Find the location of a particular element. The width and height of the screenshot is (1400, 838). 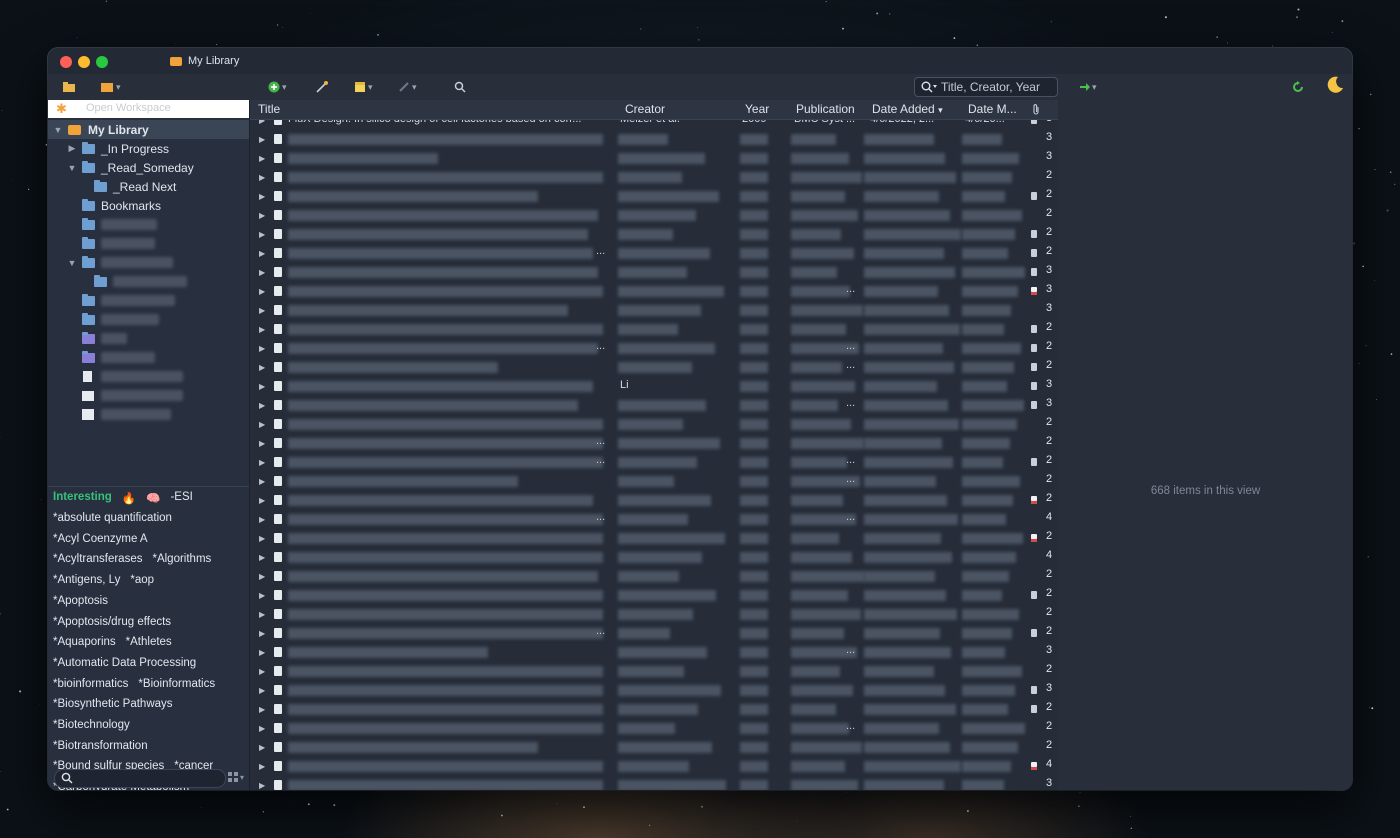

table-row: ▶...... 4 is located at coordinates (654, 519).